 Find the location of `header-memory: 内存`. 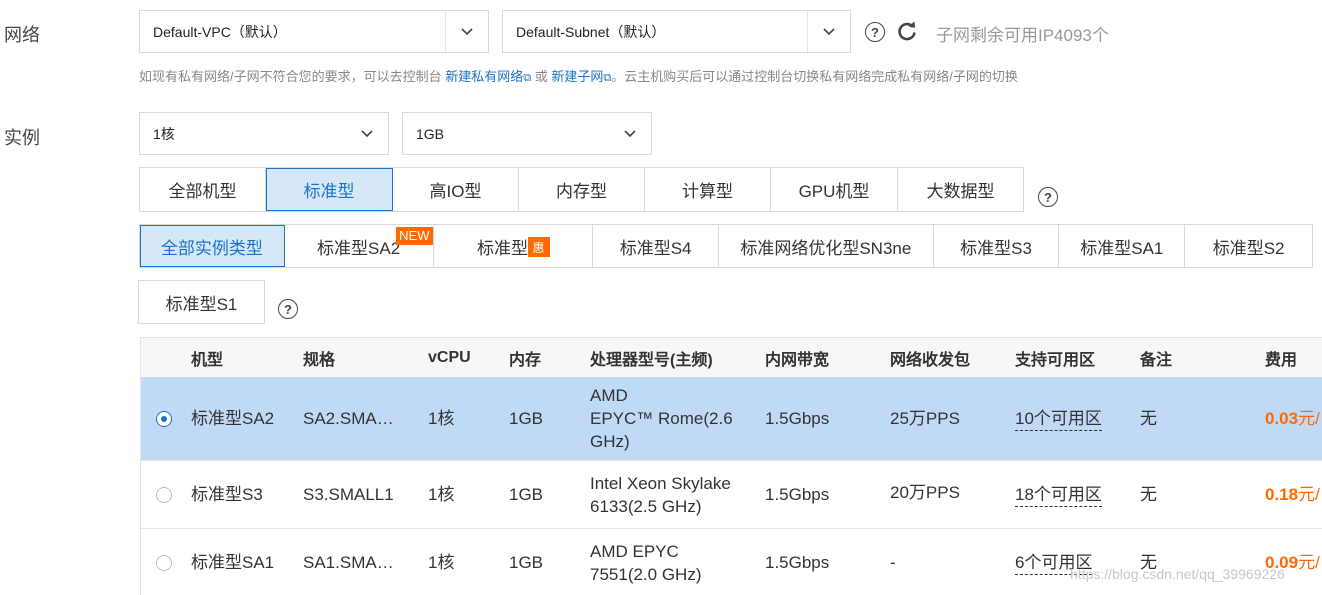

header-memory: 内存 is located at coordinates (525, 360).